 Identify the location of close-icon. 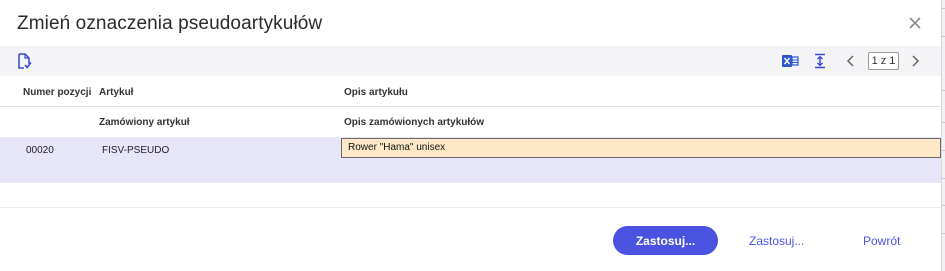
(915, 23).